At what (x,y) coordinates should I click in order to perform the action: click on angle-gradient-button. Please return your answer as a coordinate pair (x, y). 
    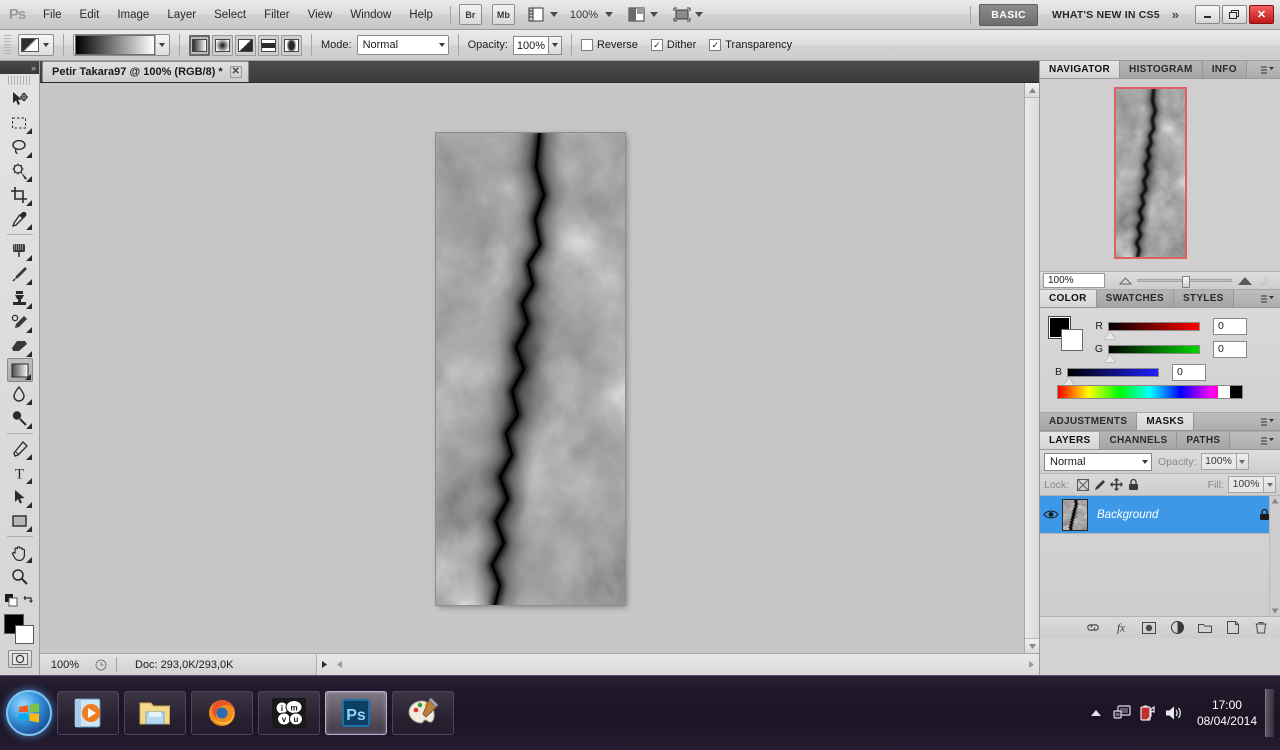
    Looking at the image, I should click on (245, 45).